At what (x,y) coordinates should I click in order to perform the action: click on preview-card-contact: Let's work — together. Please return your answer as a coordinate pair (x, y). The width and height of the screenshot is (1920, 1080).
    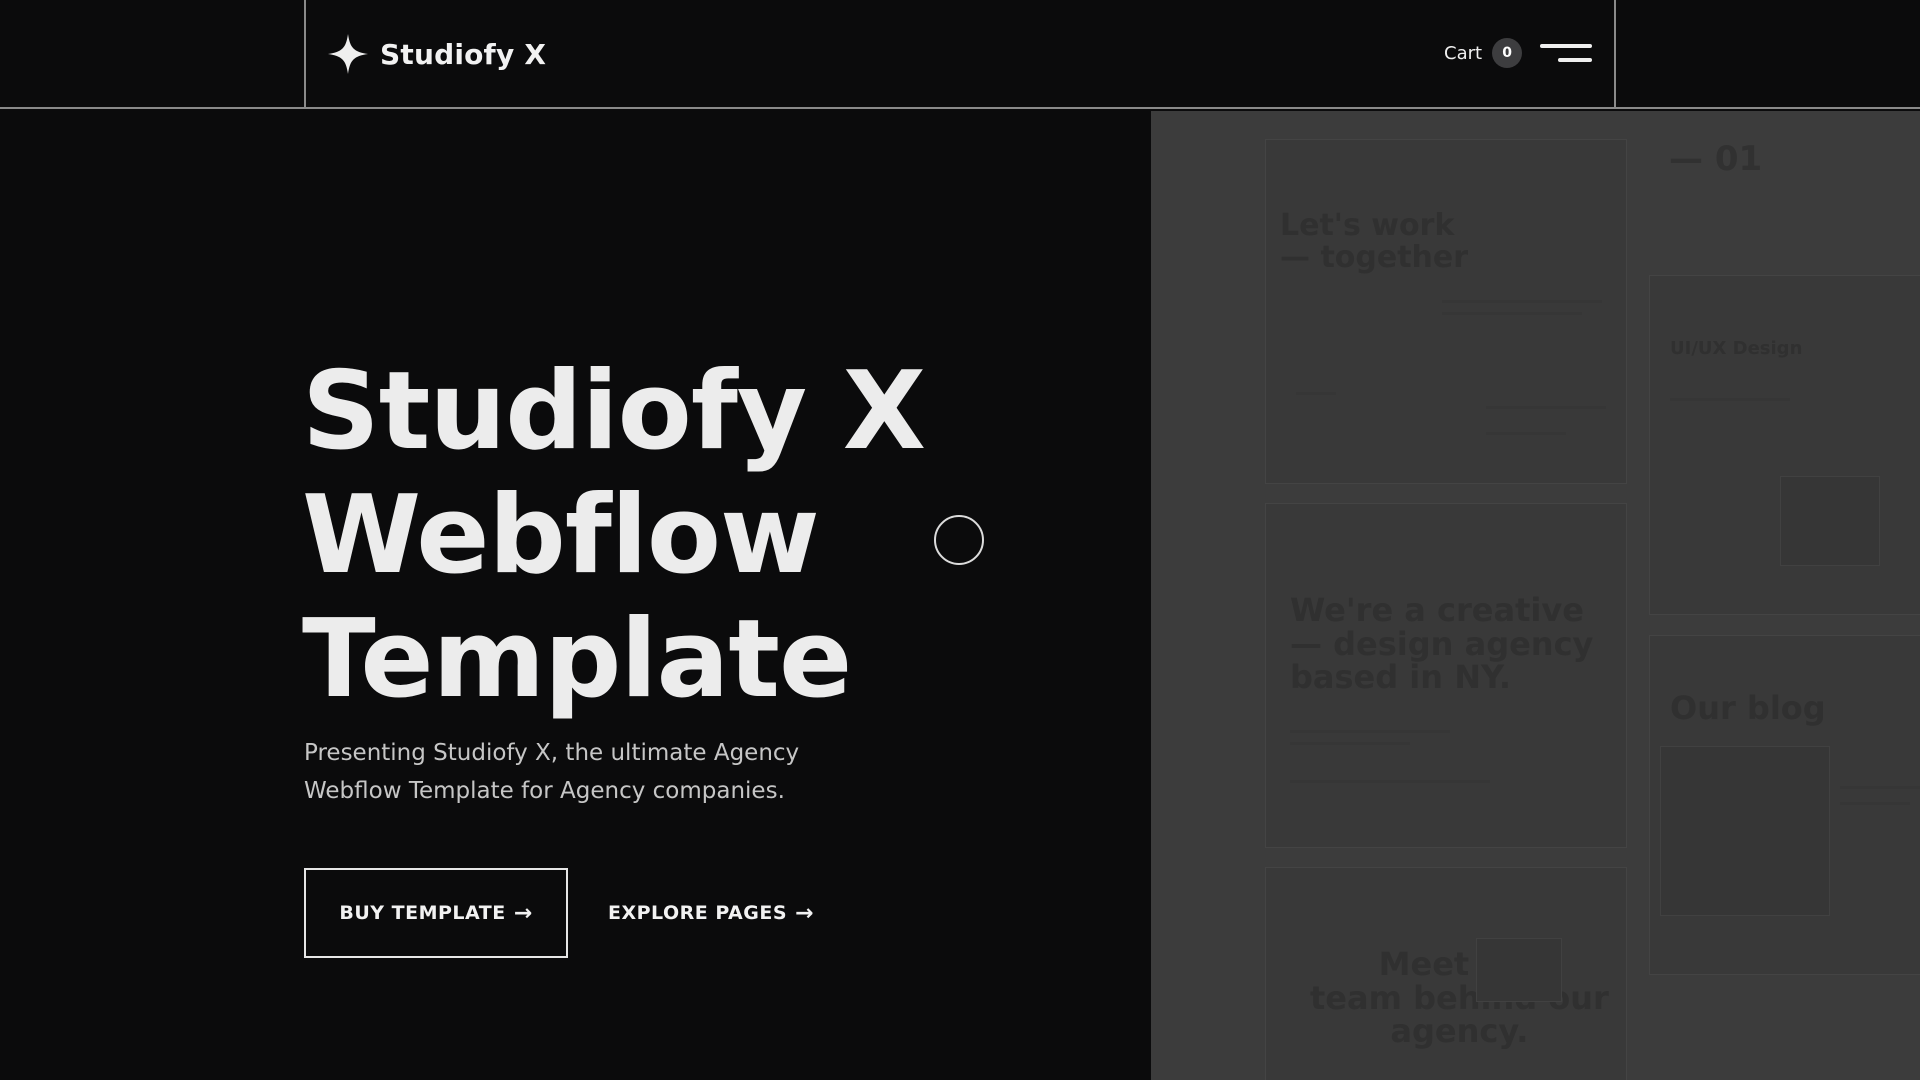
    Looking at the image, I should click on (1446, 311).